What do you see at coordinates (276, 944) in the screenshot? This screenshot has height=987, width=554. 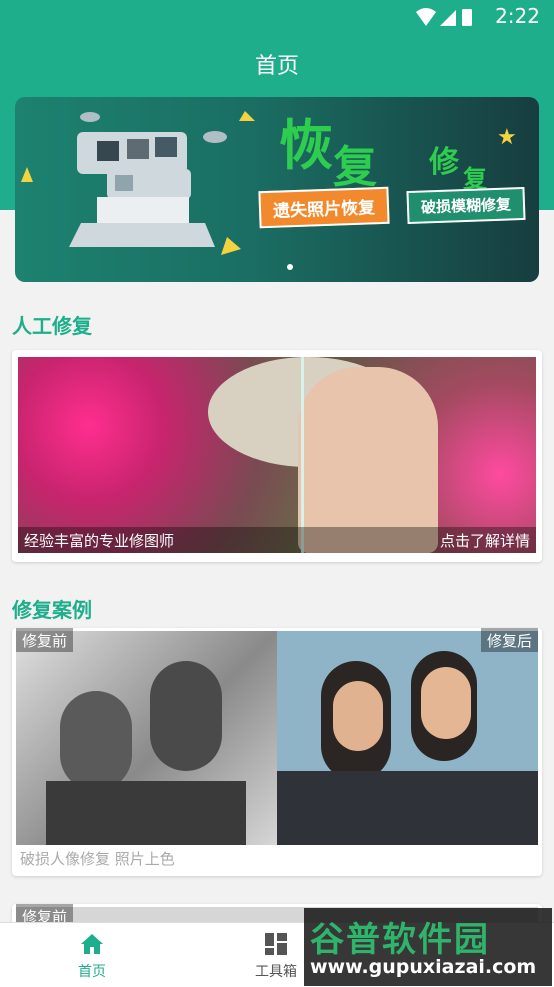 I see `grid-icon` at bounding box center [276, 944].